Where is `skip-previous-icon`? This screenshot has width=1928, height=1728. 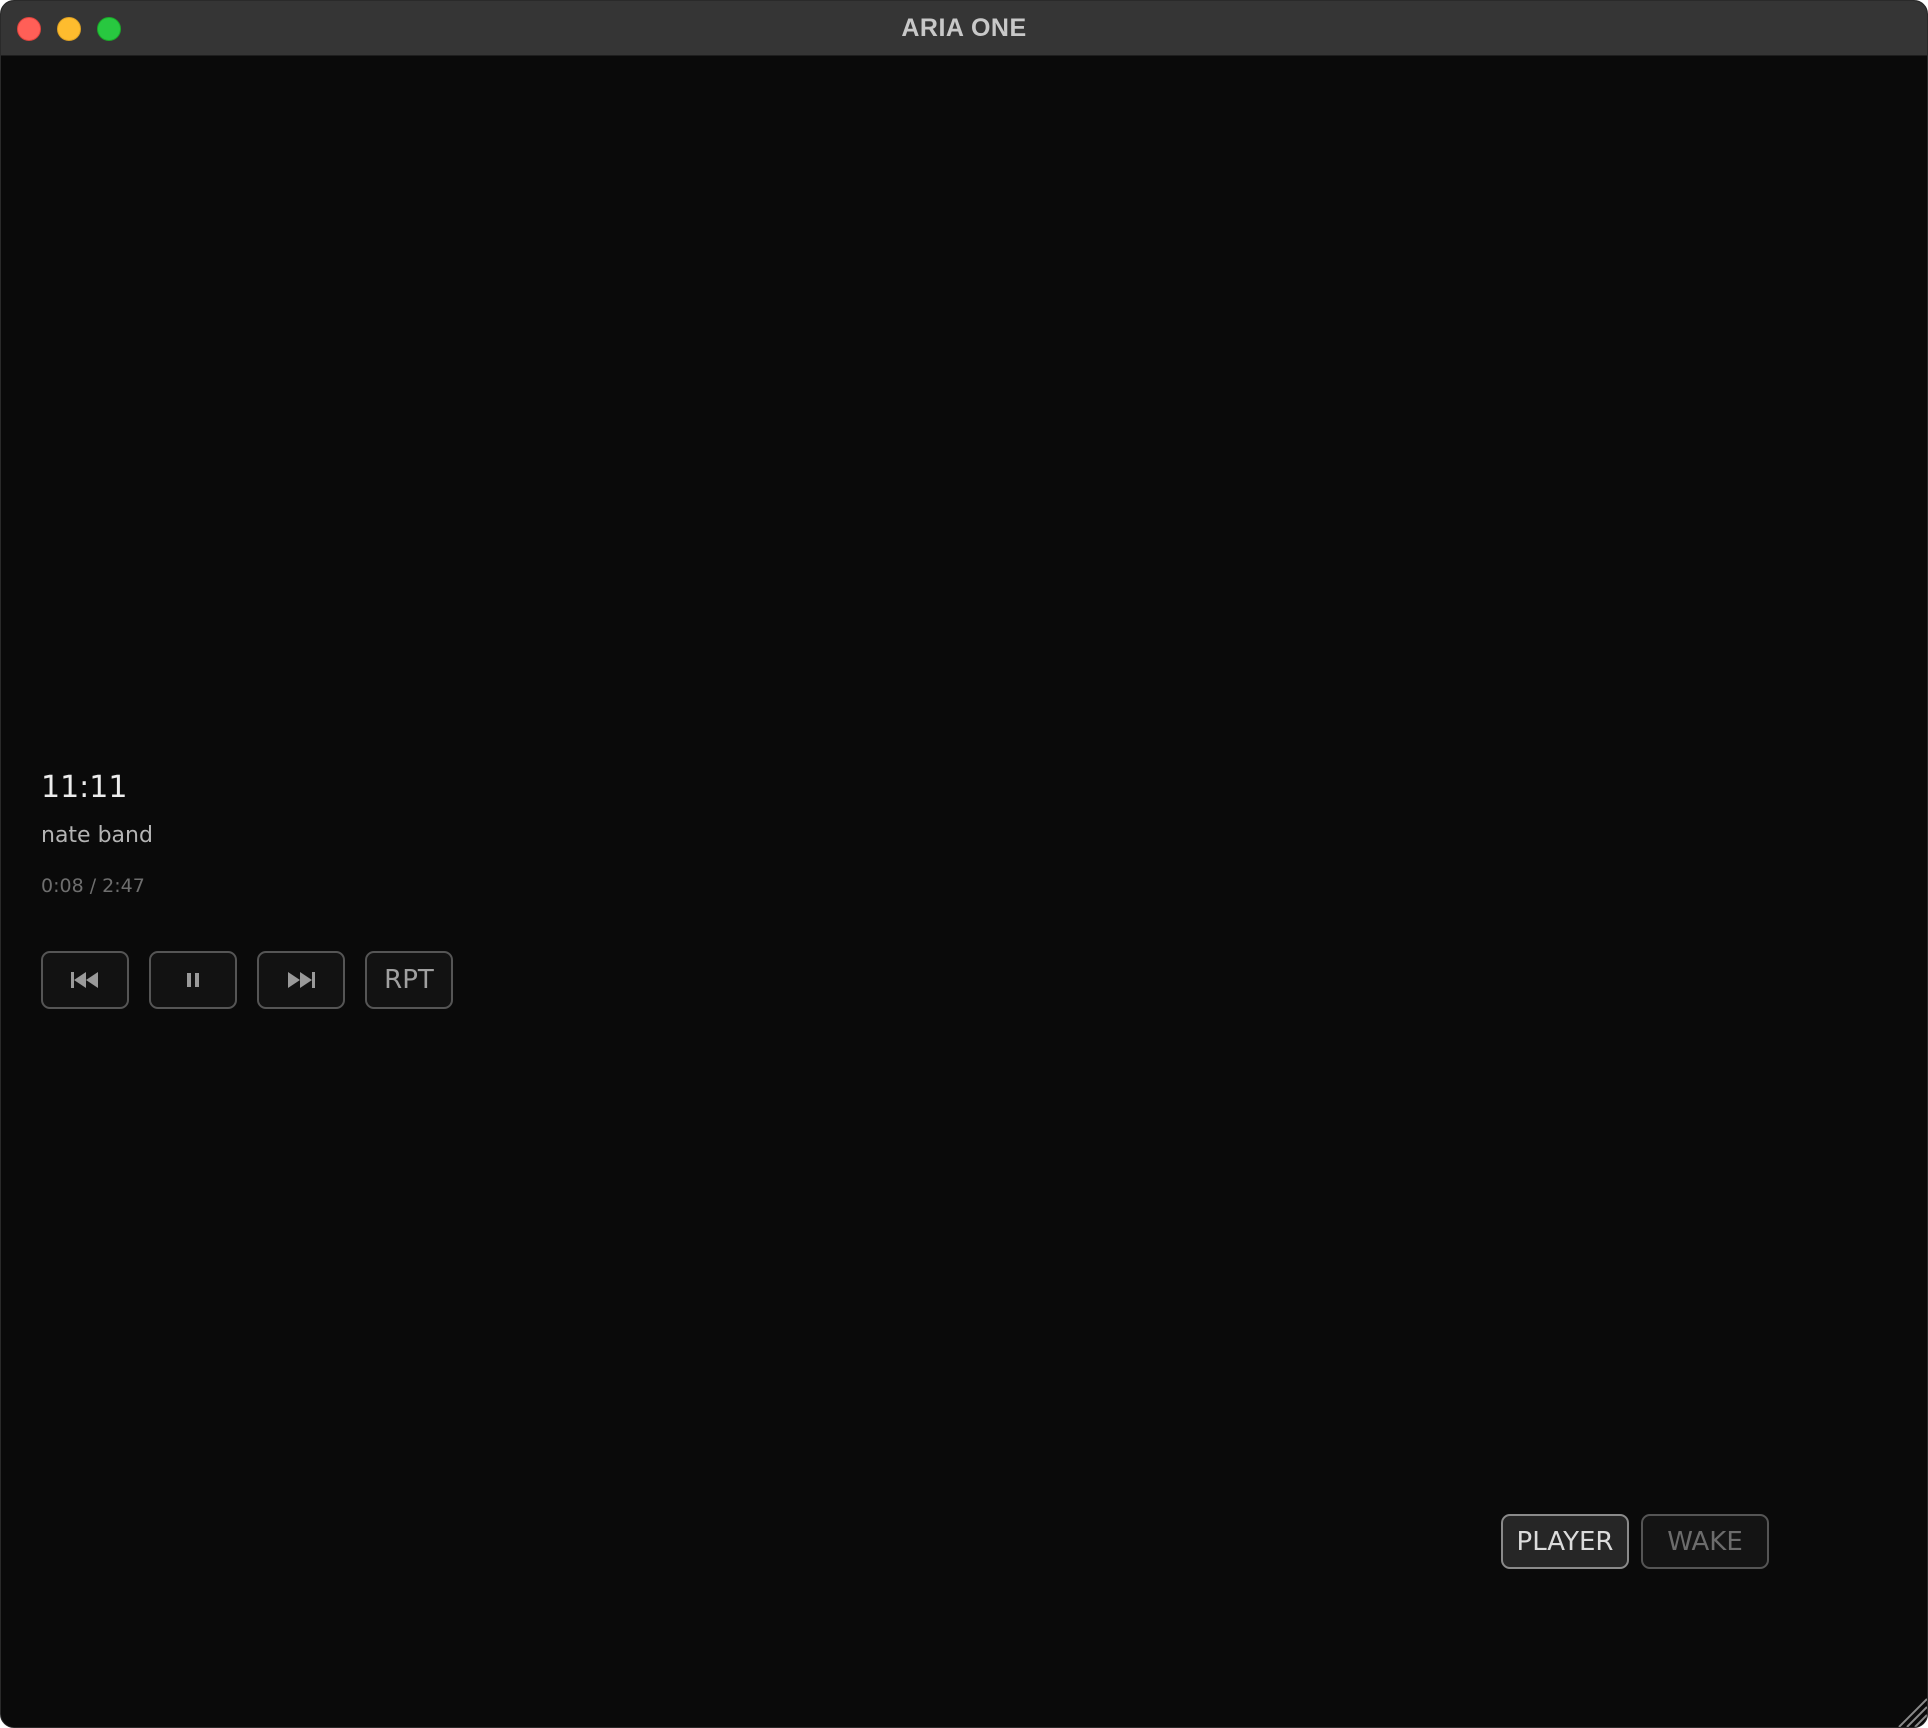
skip-previous-icon is located at coordinates (84, 980).